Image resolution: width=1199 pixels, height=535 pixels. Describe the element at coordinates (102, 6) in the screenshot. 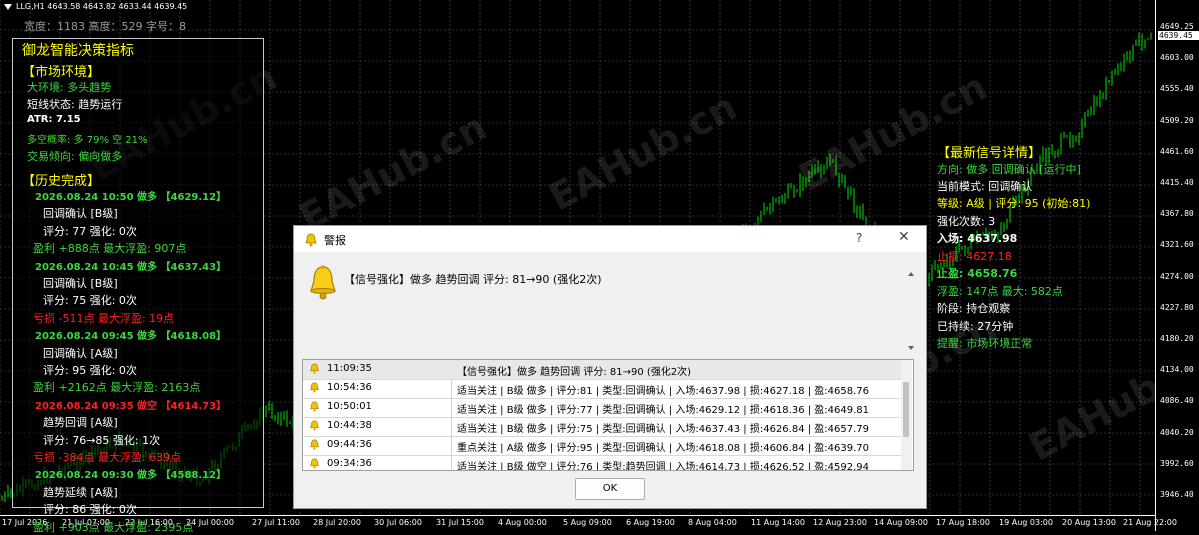

I see `symbol-info-text: LLG,H1 4643.58 4643.82 4633.44 4639.45` at that location.